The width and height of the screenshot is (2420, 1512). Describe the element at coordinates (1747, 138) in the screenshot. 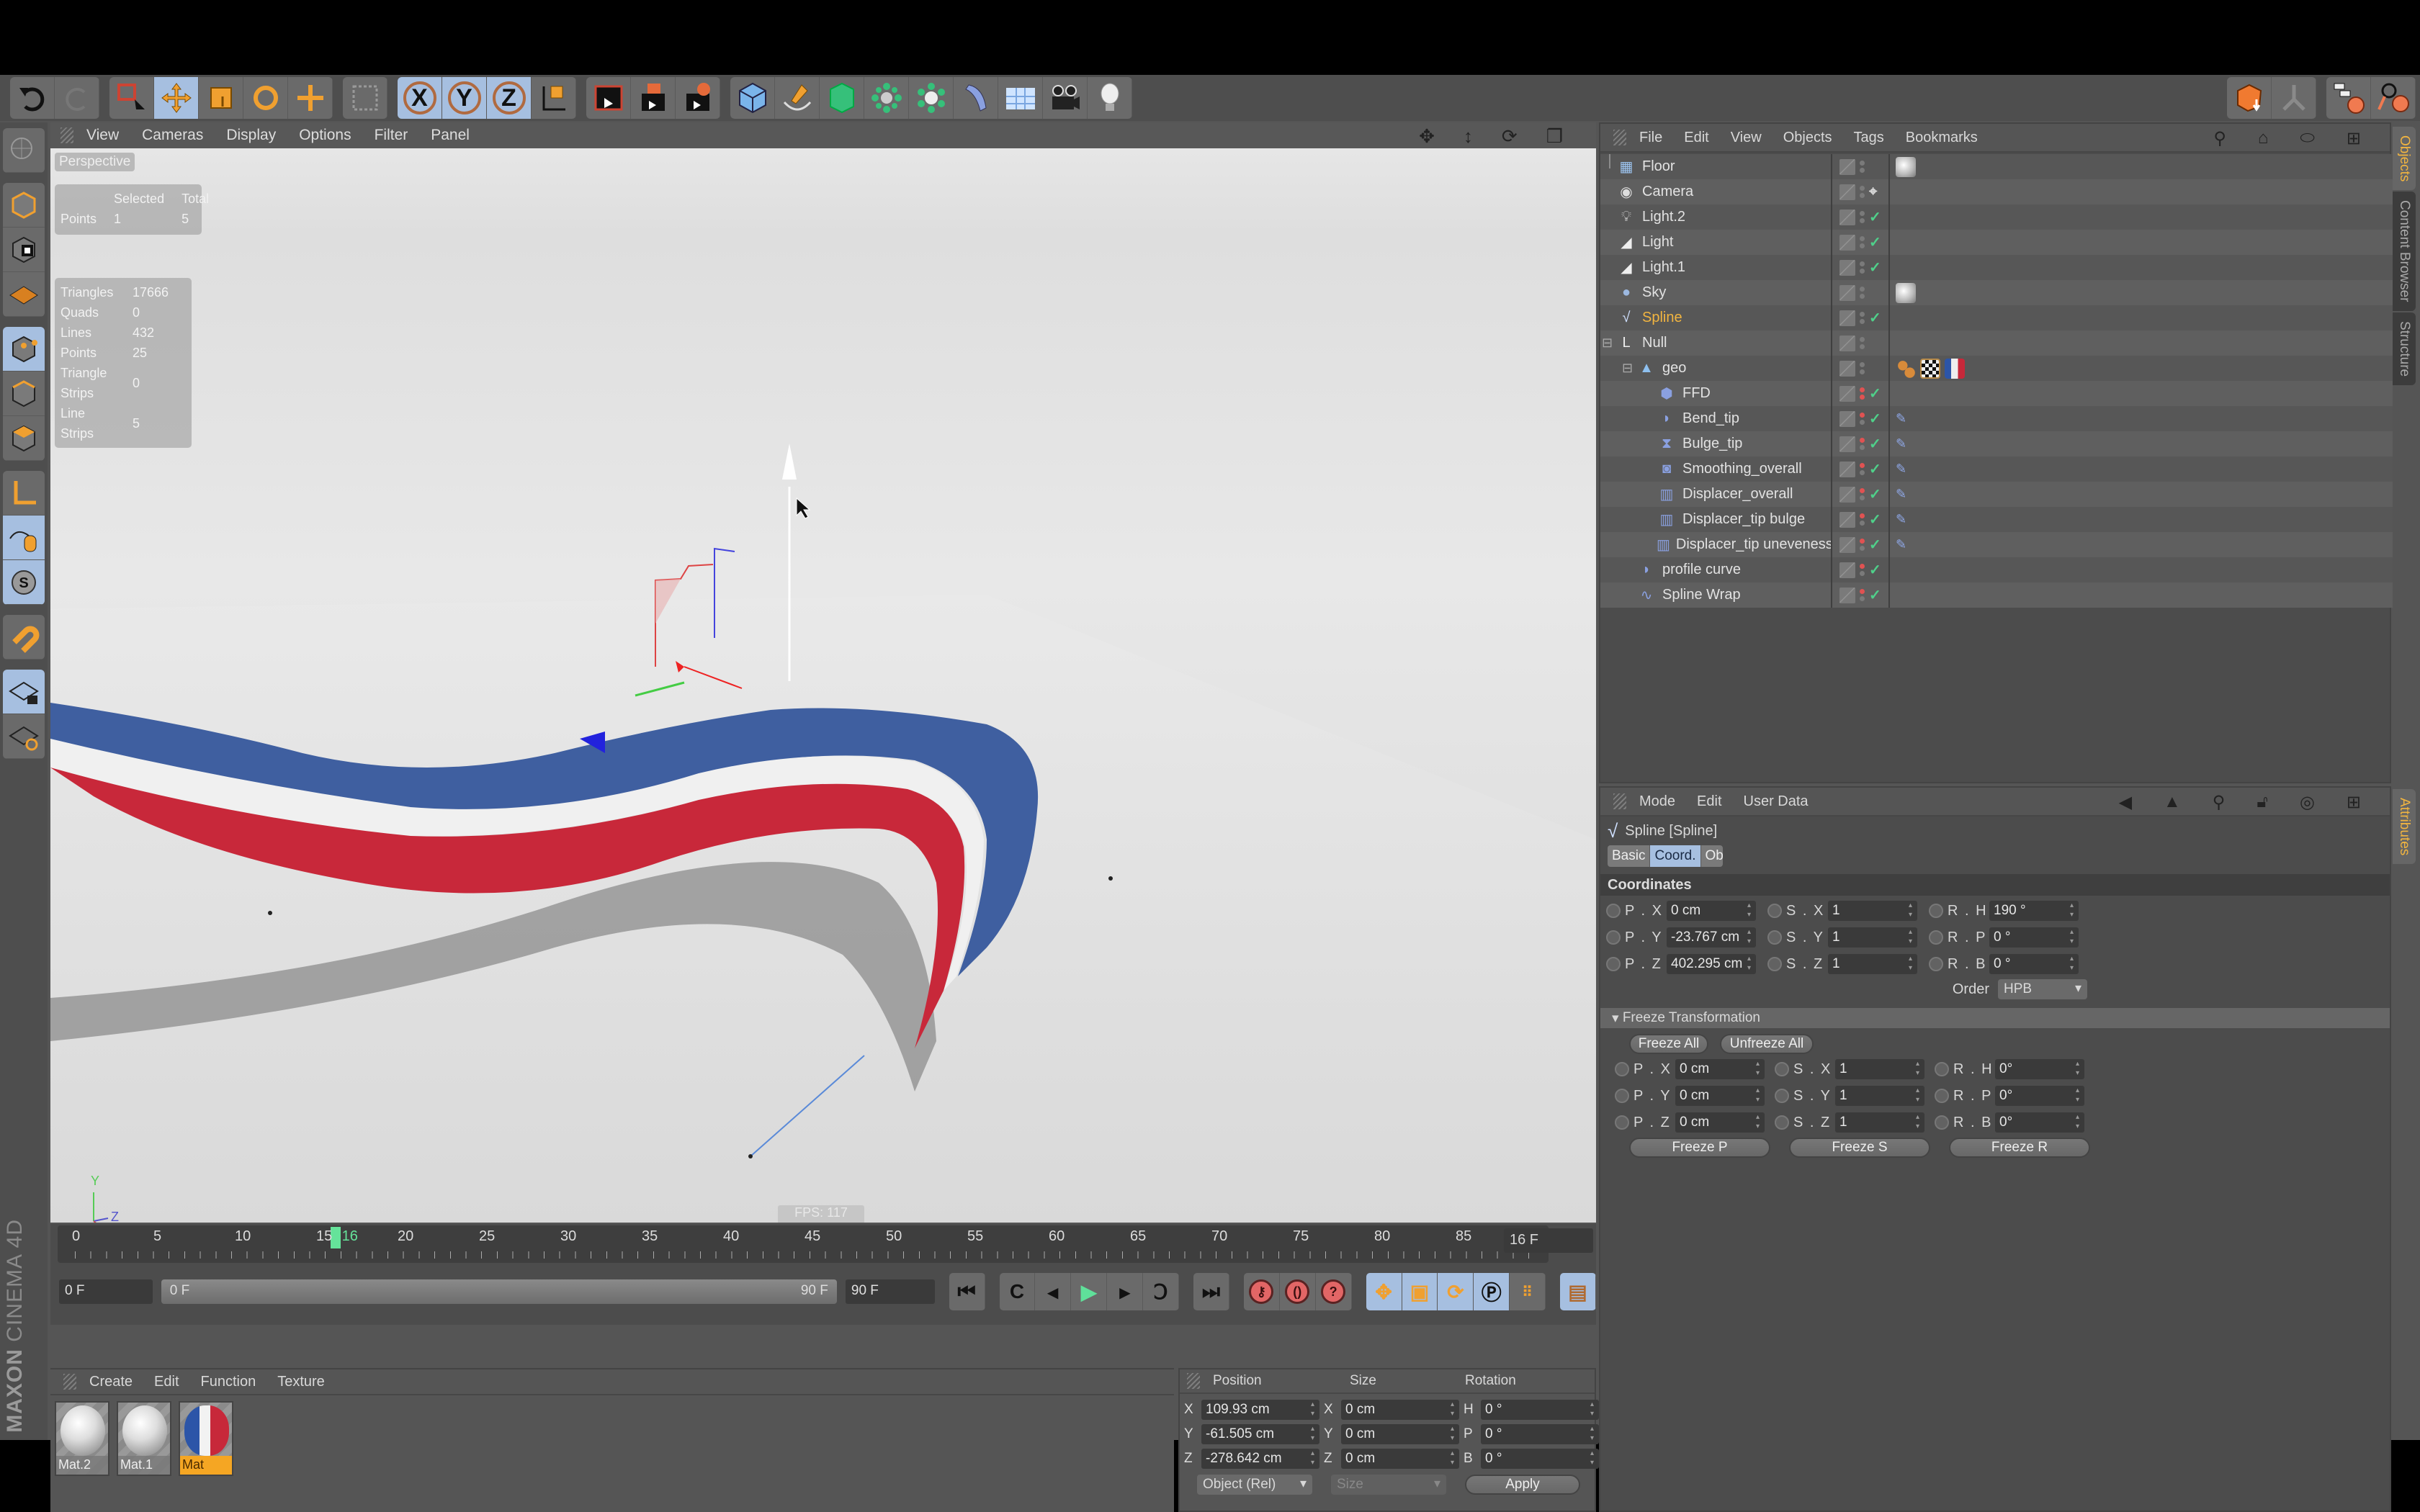

I see `om-menu-view: View` at that location.